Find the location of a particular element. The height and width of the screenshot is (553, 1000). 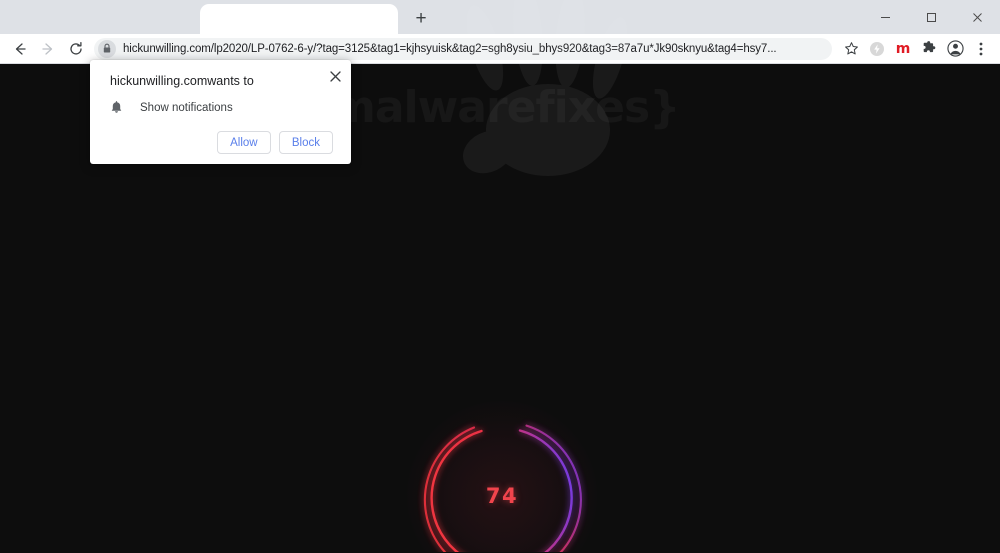

malwarebytes-extension-button: m is located at coordinates (903, 49).